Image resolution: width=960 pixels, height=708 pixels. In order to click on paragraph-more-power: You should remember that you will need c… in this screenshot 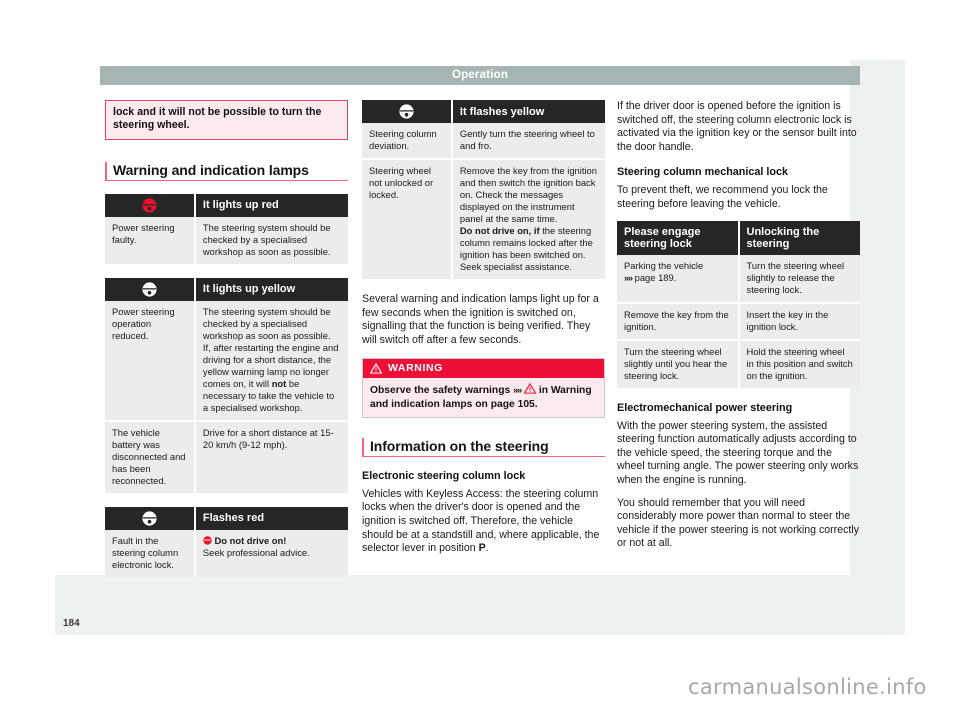, I will do `click(738, 523)`.